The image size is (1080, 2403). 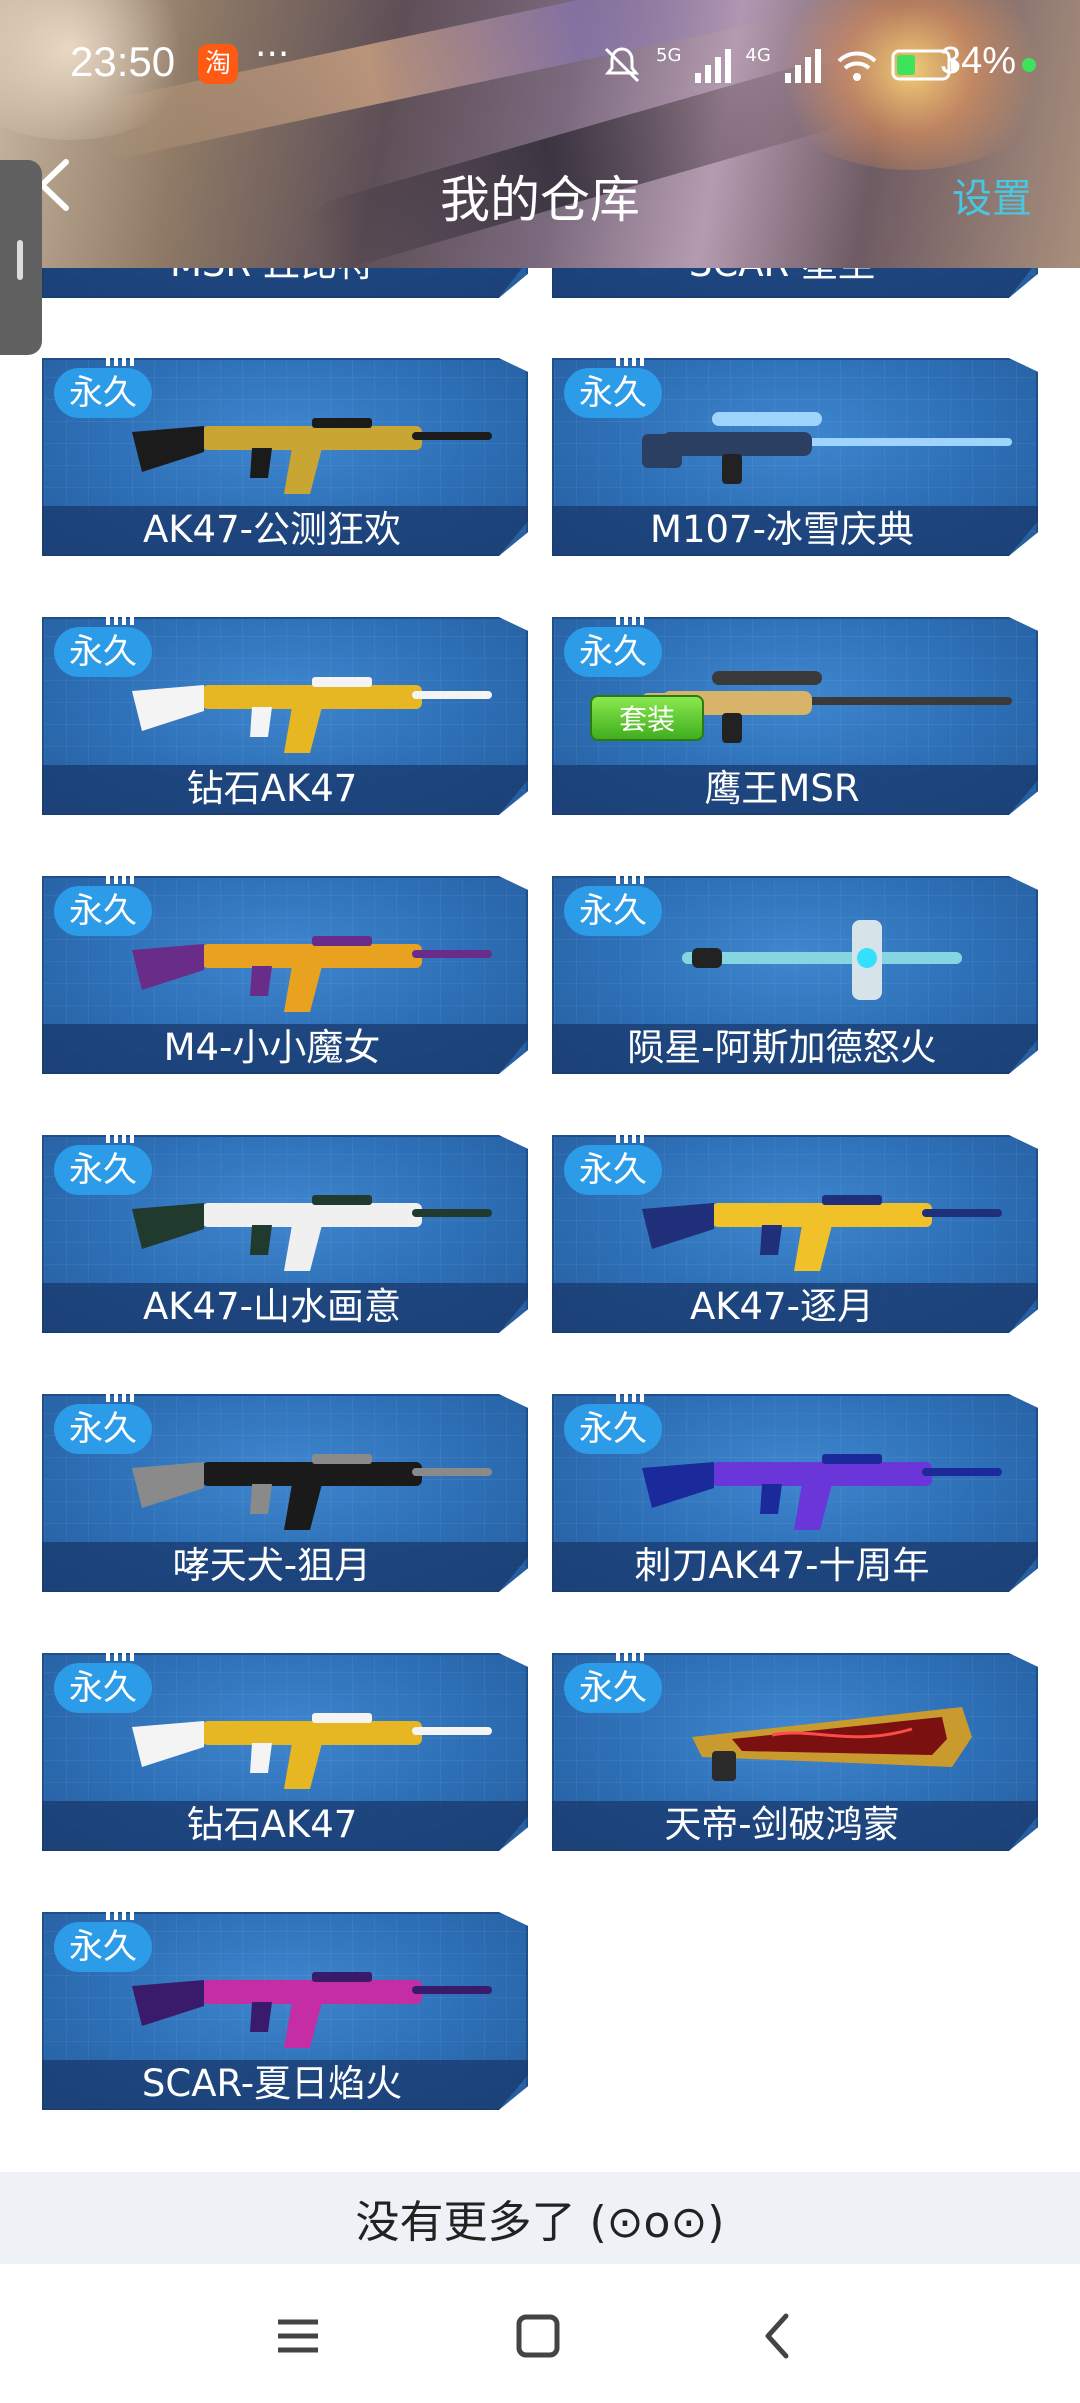 I want to click on more-notifications-icon: ···, so click(x=272, y=54).